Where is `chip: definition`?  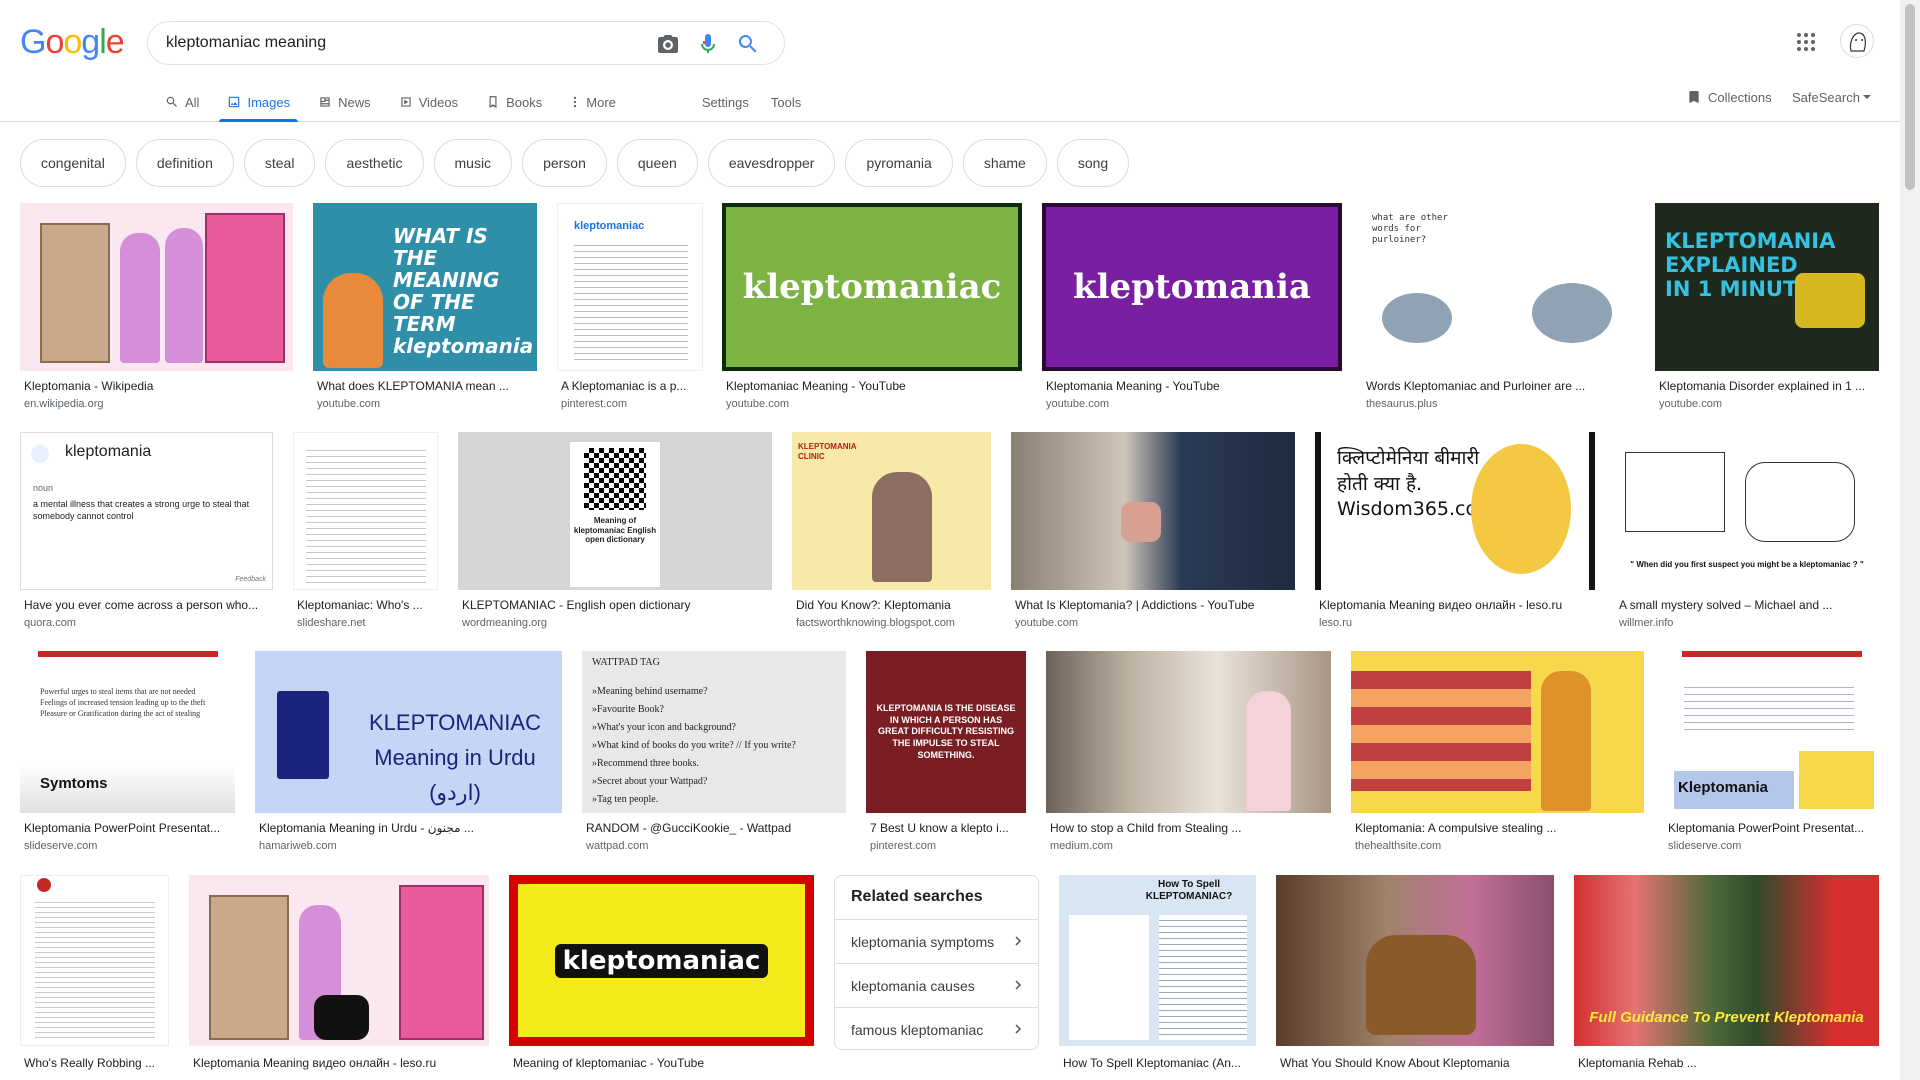
chip: definition is located at coordinates (184, 163).